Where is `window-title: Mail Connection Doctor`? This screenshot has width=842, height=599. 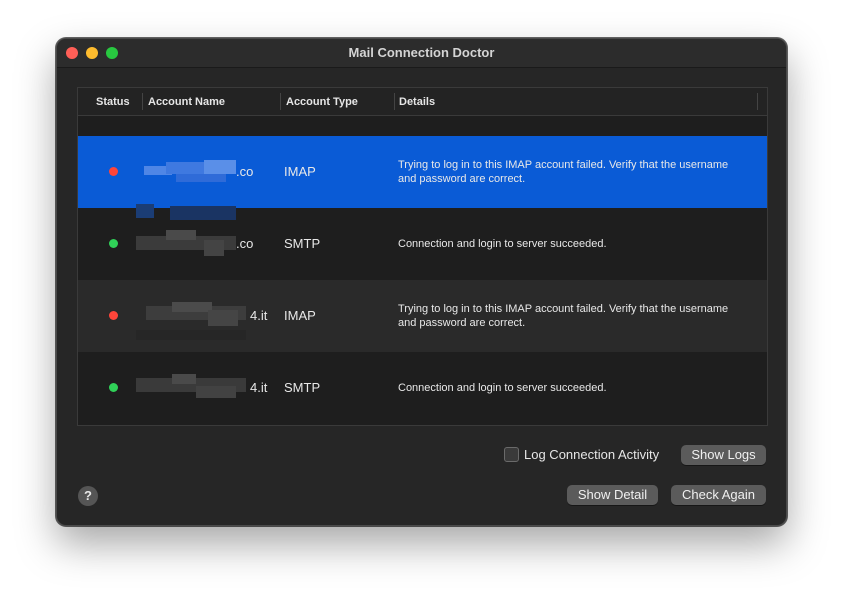
window-title: Mail Connection Doctor is located at coordinates (421, 52).